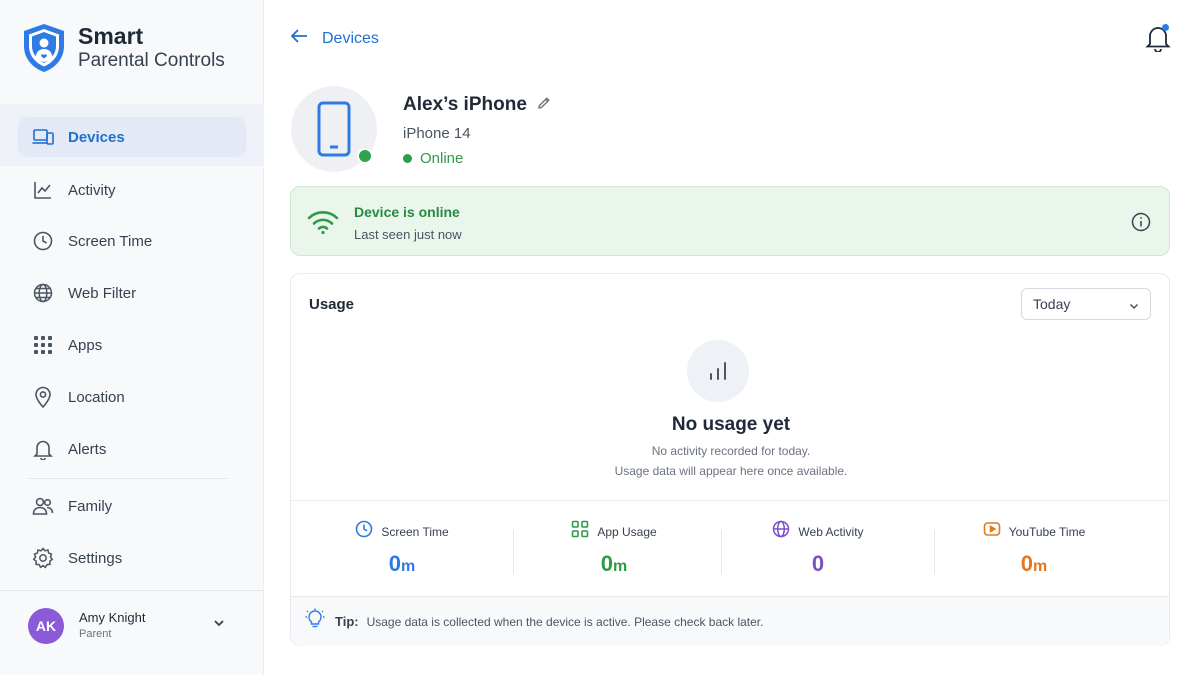  I want to click on profile-role: Parent, so click(95, 634).